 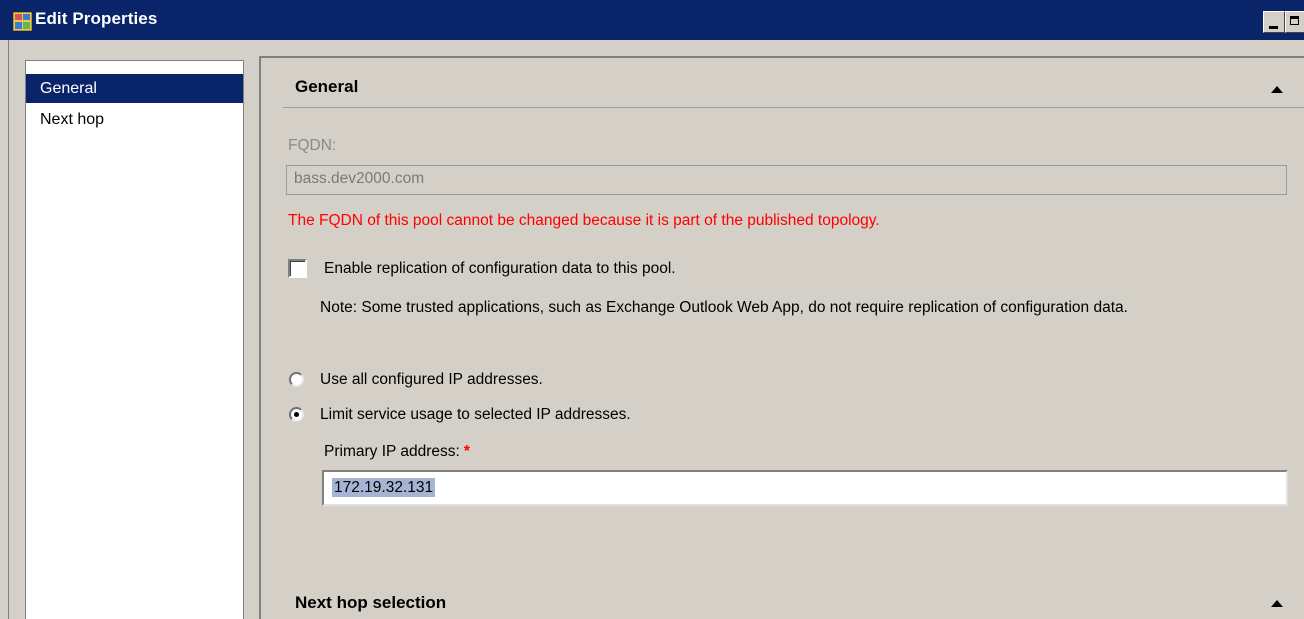 What do you see at coordinates (297, 268) in the screenshot?
I see `replication-checkbox` at bounding box center [297, 268].